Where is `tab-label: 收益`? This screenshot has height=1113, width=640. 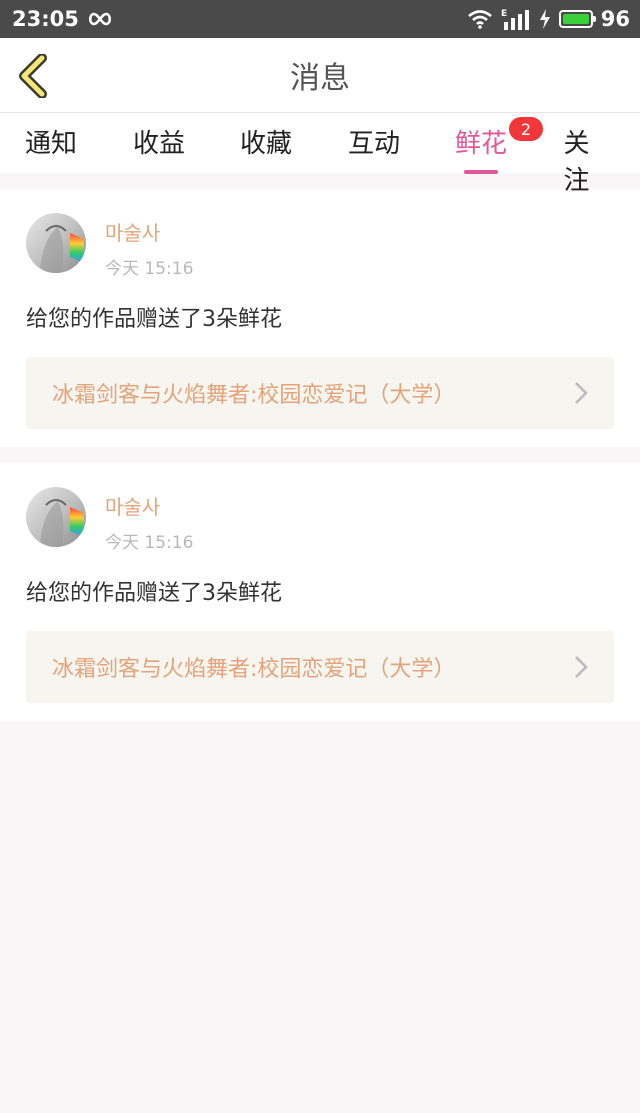
tab-label: 收益 is located at coordinates (159, 144).